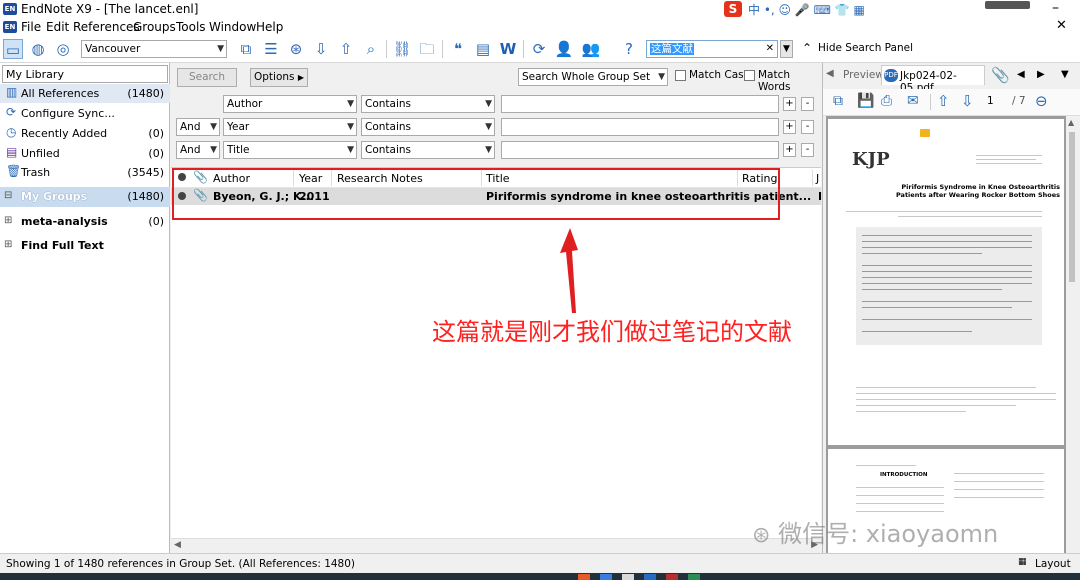  Describe the element at coordinates (279, 77) in the screenshot. I see `options-button: Options ▶` at that location.